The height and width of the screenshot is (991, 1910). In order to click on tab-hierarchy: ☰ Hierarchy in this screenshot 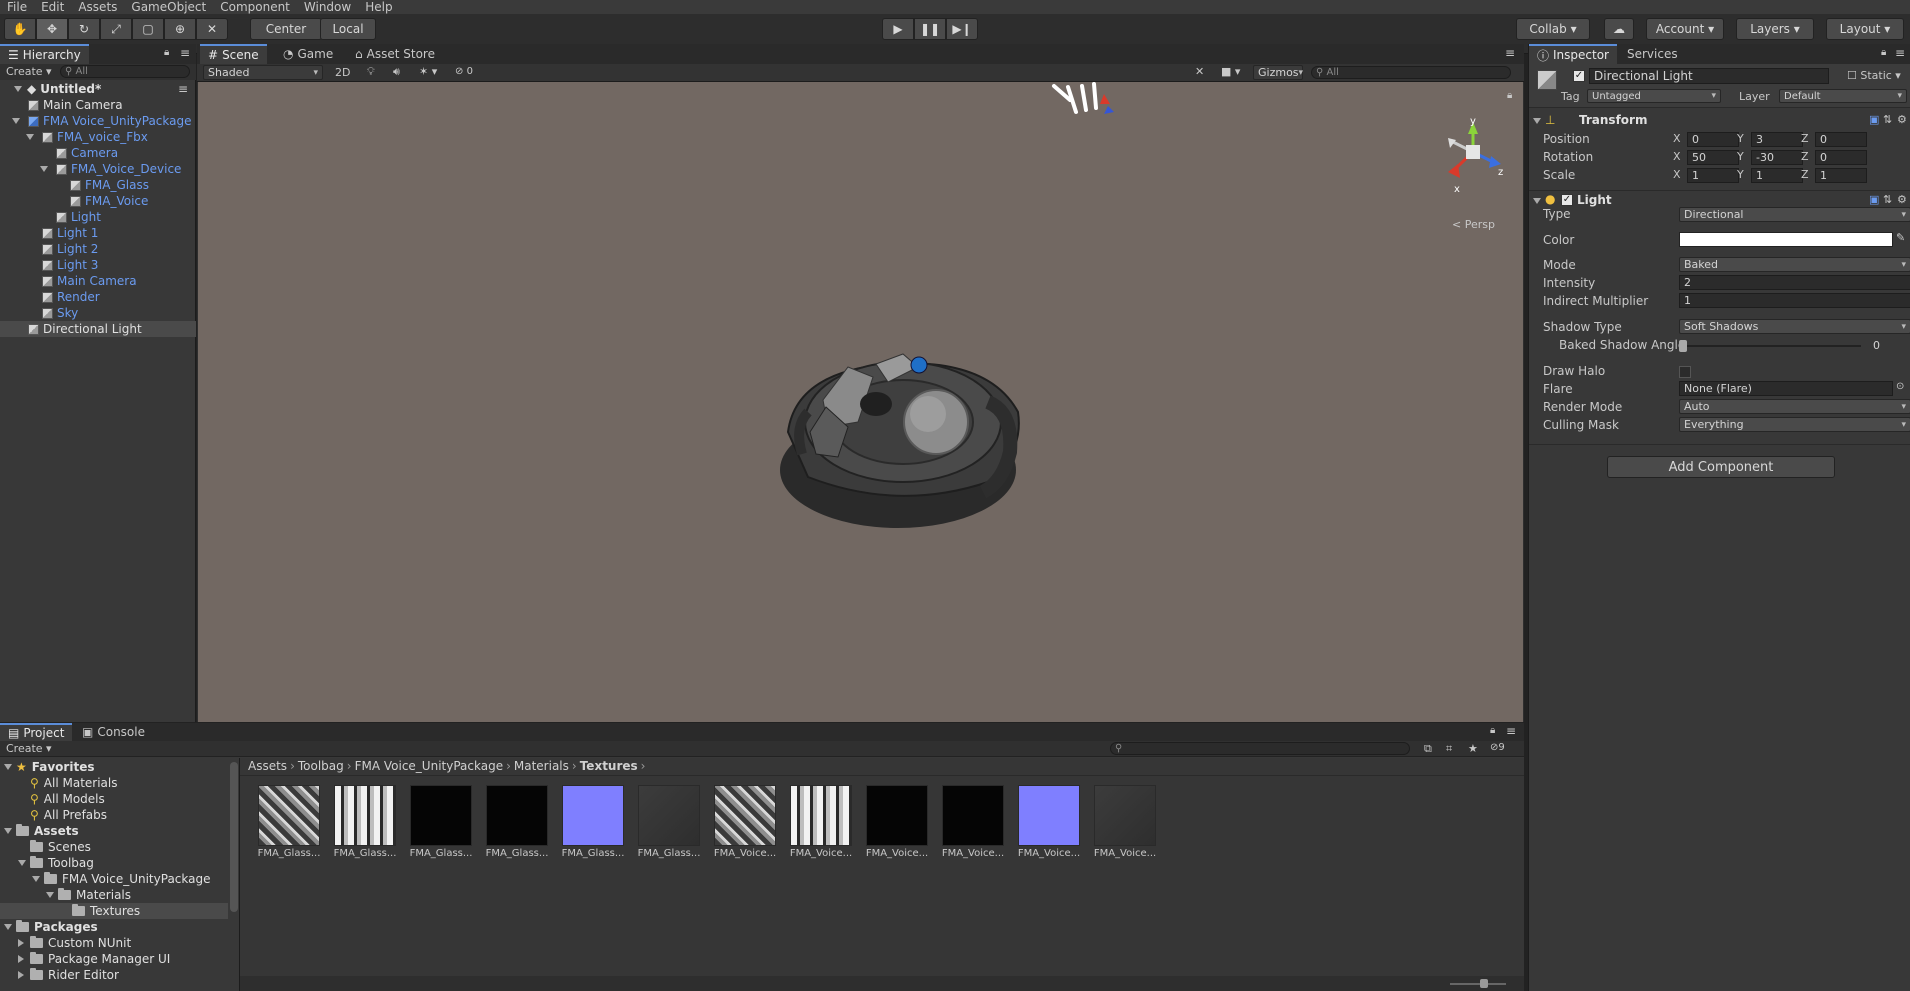, I will do `click(44, 54)`.